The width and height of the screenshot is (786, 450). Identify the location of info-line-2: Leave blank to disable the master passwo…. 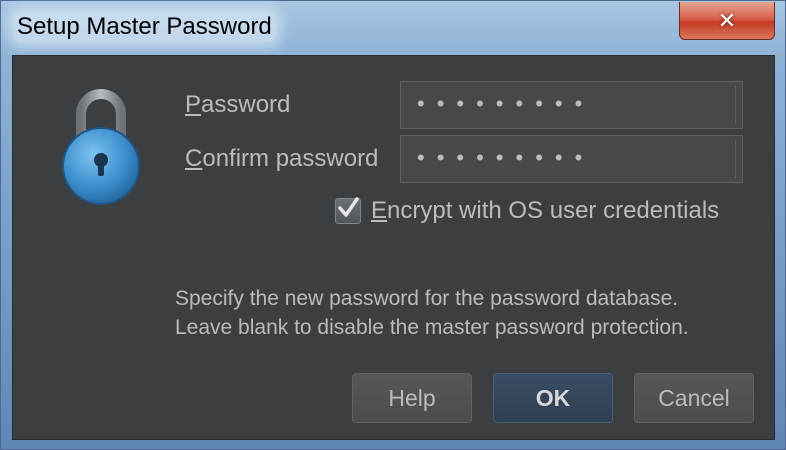
(432, 327).